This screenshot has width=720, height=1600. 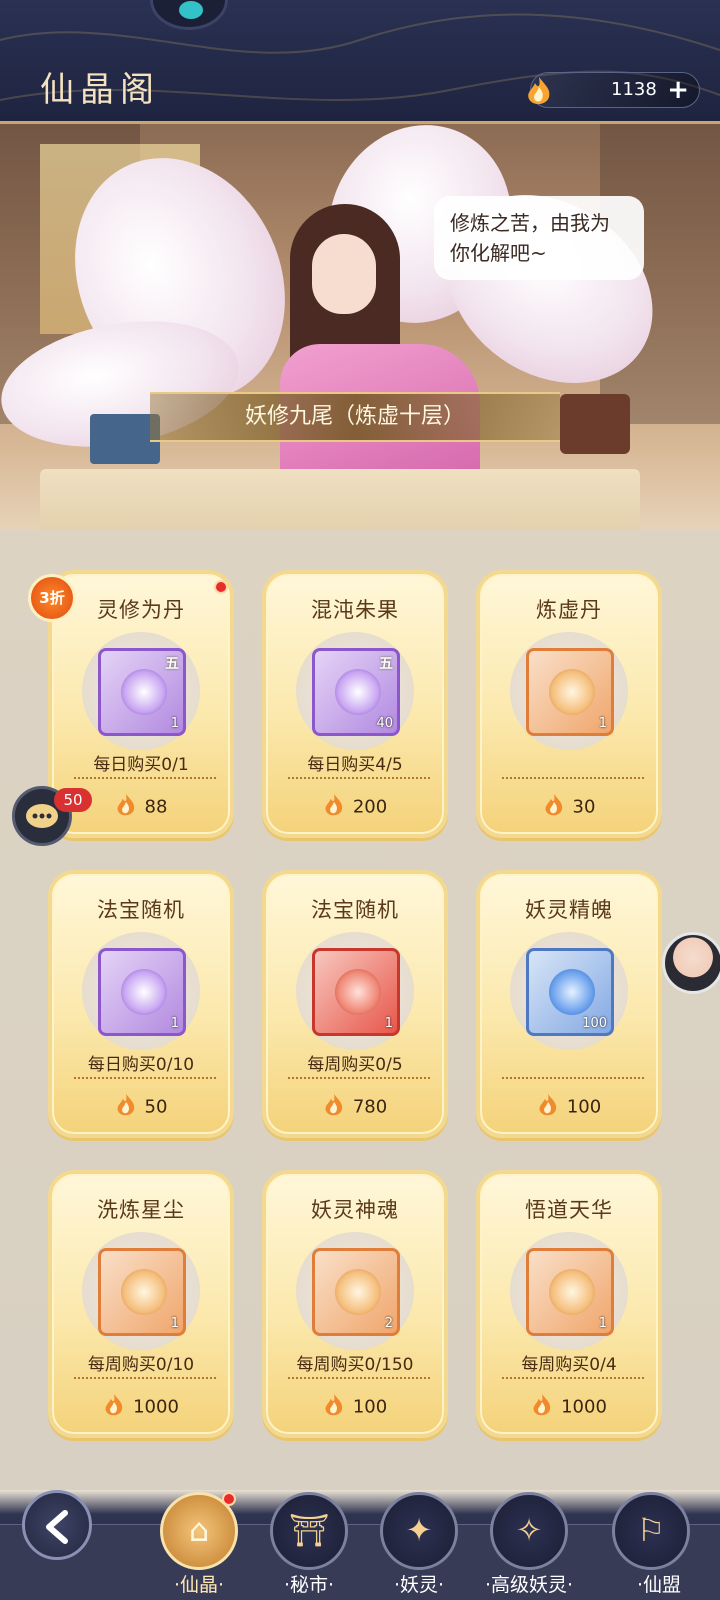 What do you see at coordinates (221, 587) in the screenshot?
I see `notification-dot` at bounding box center [221, 587].